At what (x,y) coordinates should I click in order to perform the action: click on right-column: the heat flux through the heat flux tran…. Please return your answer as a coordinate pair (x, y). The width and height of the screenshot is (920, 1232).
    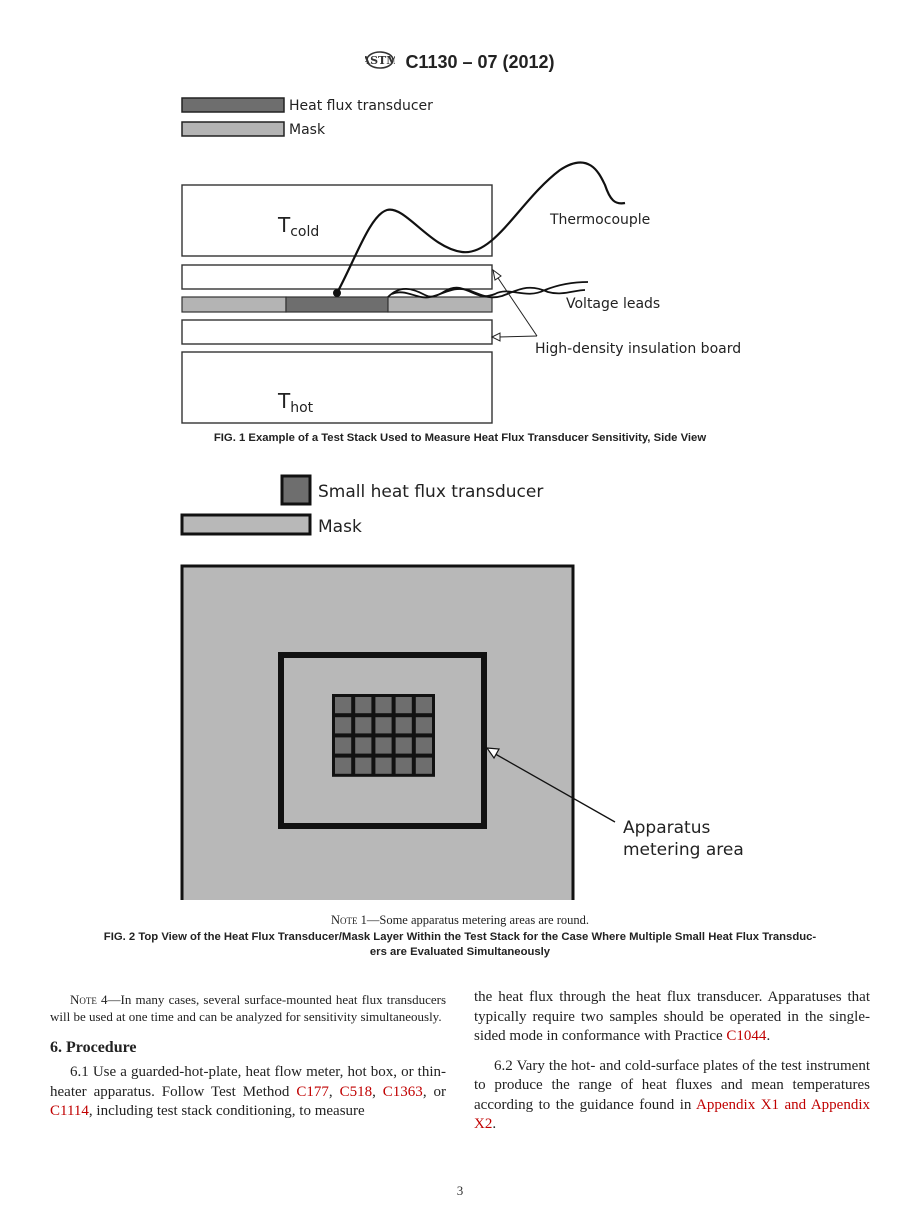
    Looking at the image, I should click on (672, 1061).